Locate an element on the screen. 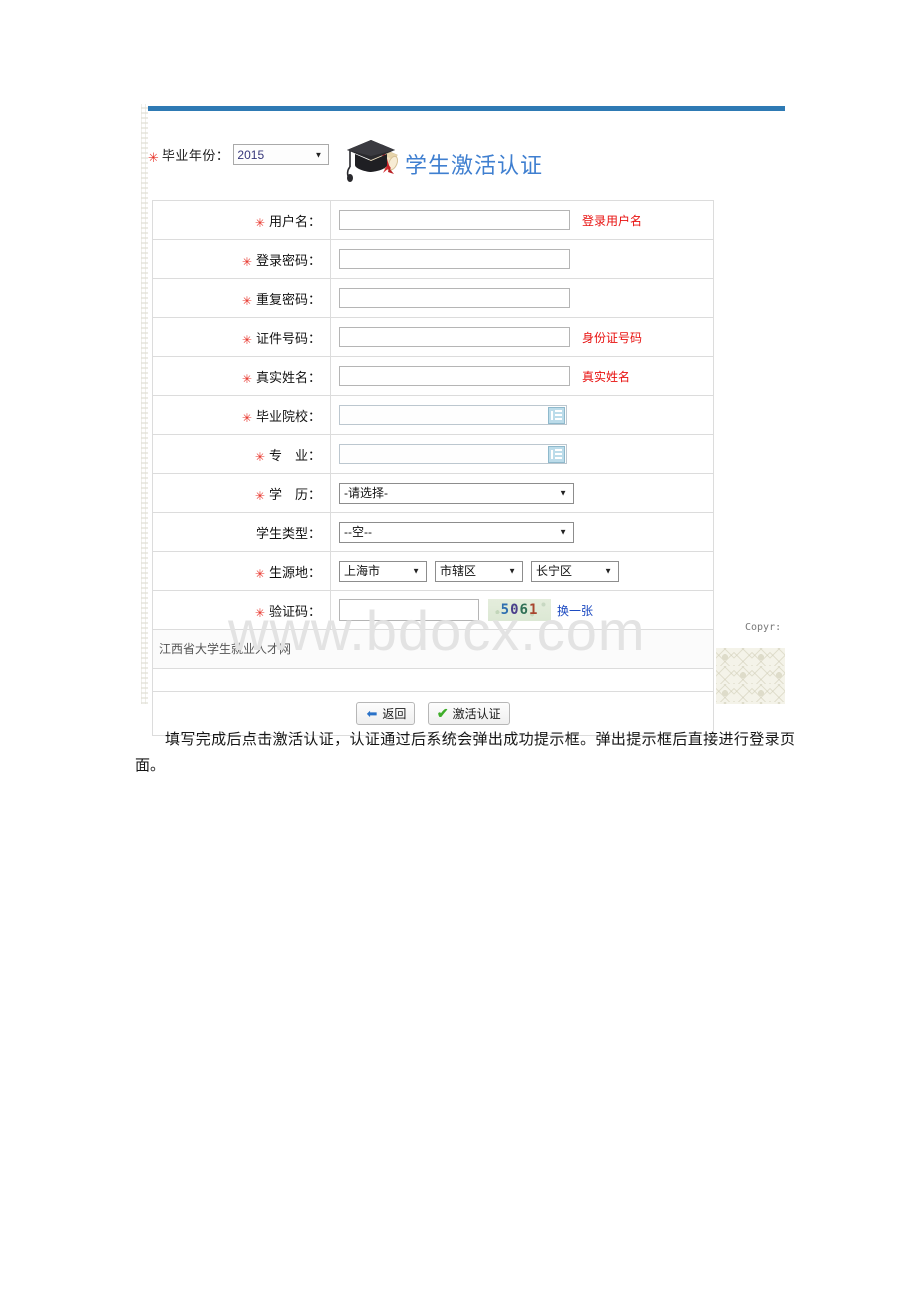 The width and height of the screenshot is (920, 1302). graduation-cap-diploma-icon is located at coordinates (372, 161).